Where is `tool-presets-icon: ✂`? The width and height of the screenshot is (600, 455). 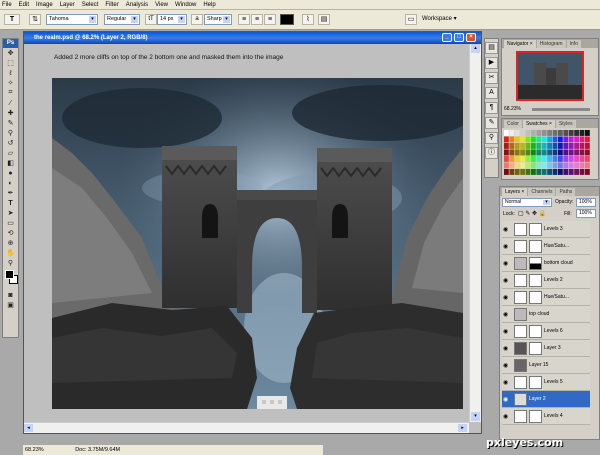
tool-presets-icon: ✂ is located at coordinates (491, 78).